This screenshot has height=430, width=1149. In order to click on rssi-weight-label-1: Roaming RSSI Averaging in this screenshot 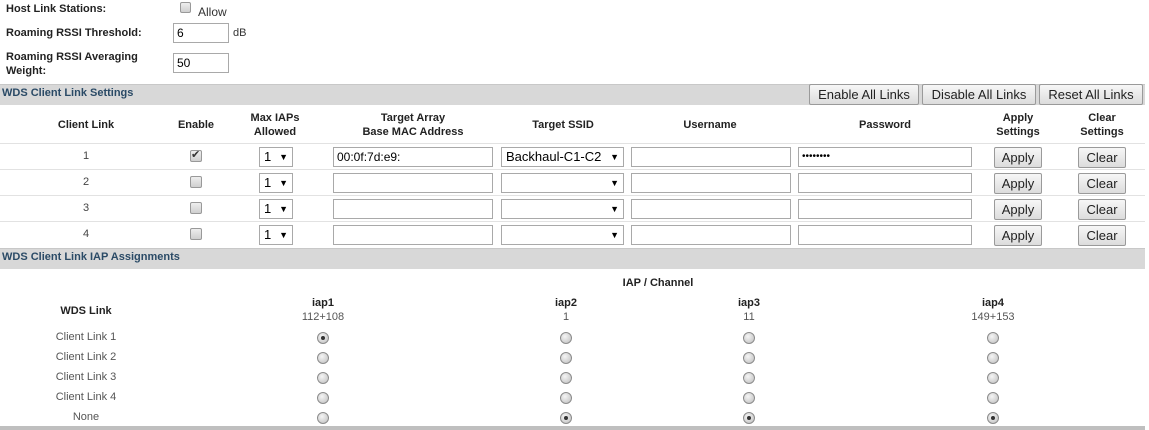, I will do `click(72, 57)`.